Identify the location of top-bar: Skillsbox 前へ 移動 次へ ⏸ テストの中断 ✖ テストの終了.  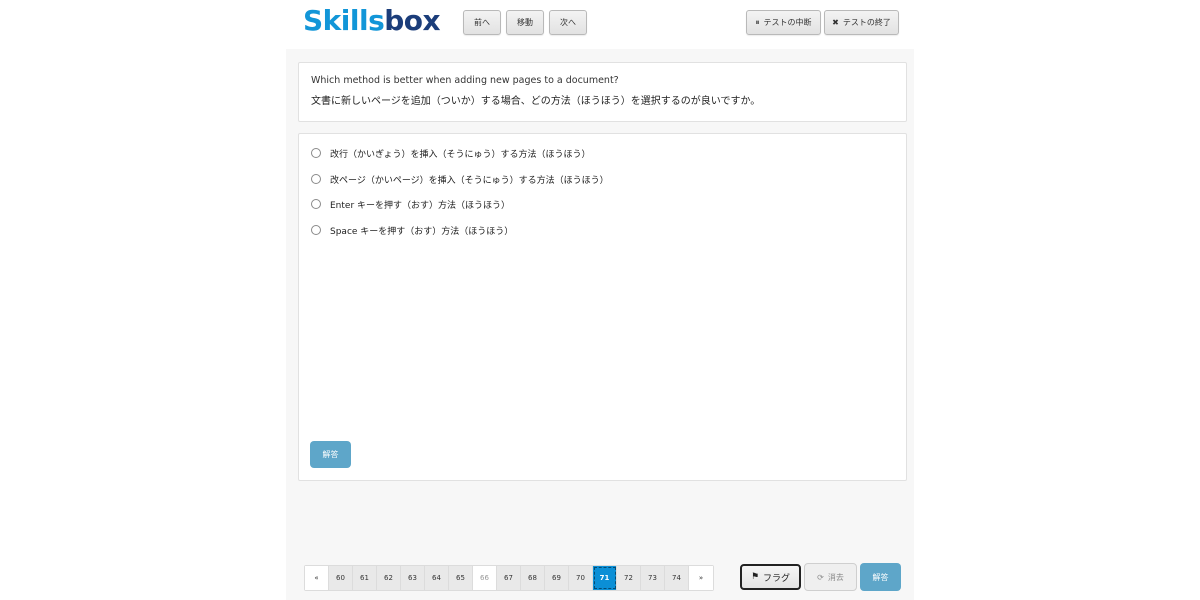
(600, 24).